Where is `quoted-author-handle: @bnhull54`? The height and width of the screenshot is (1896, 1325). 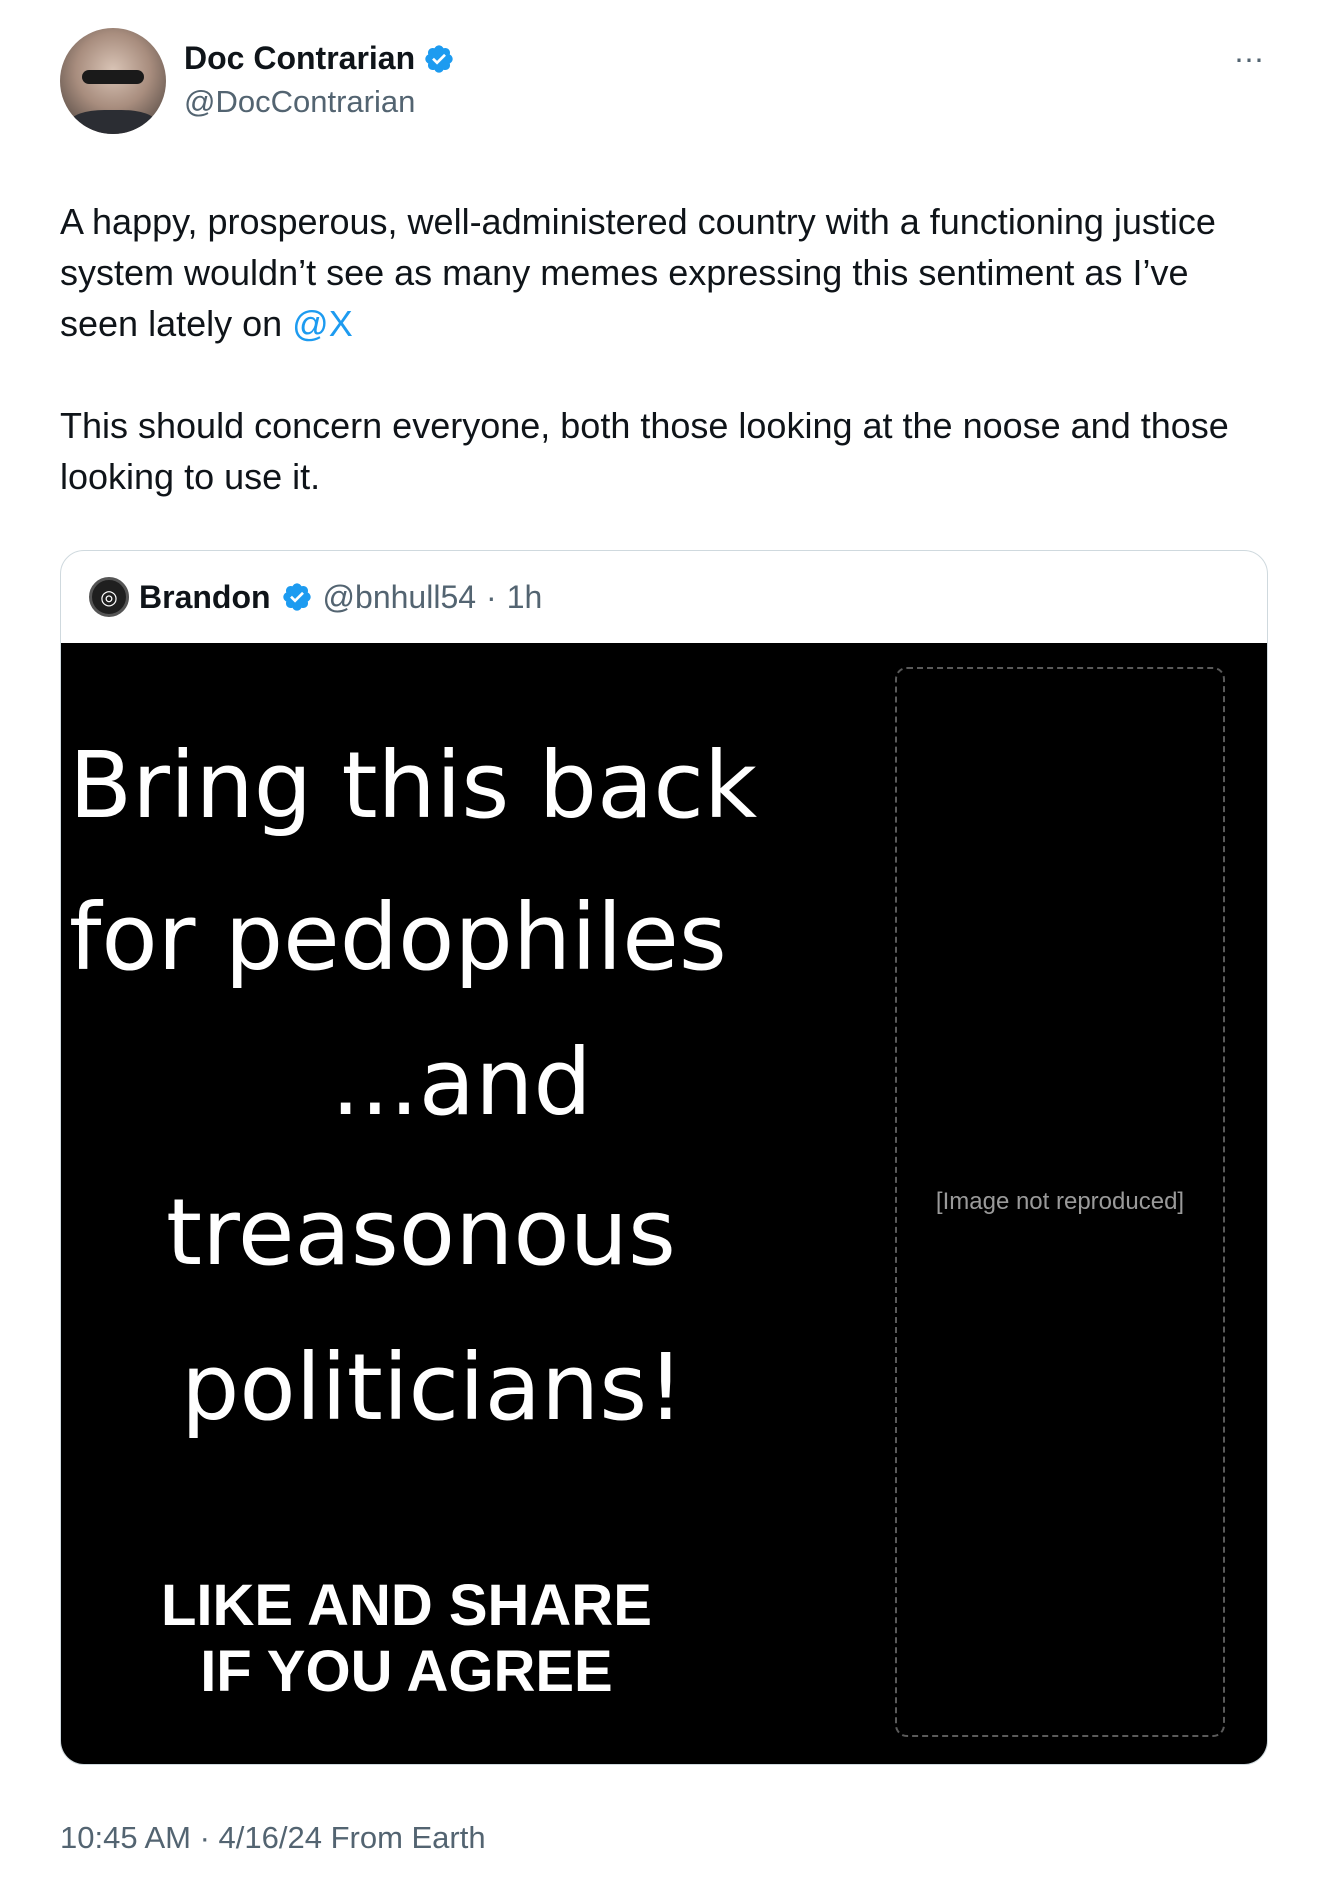 quoted-author-handle: @bnhull54 is located at coordinates (399, 597).